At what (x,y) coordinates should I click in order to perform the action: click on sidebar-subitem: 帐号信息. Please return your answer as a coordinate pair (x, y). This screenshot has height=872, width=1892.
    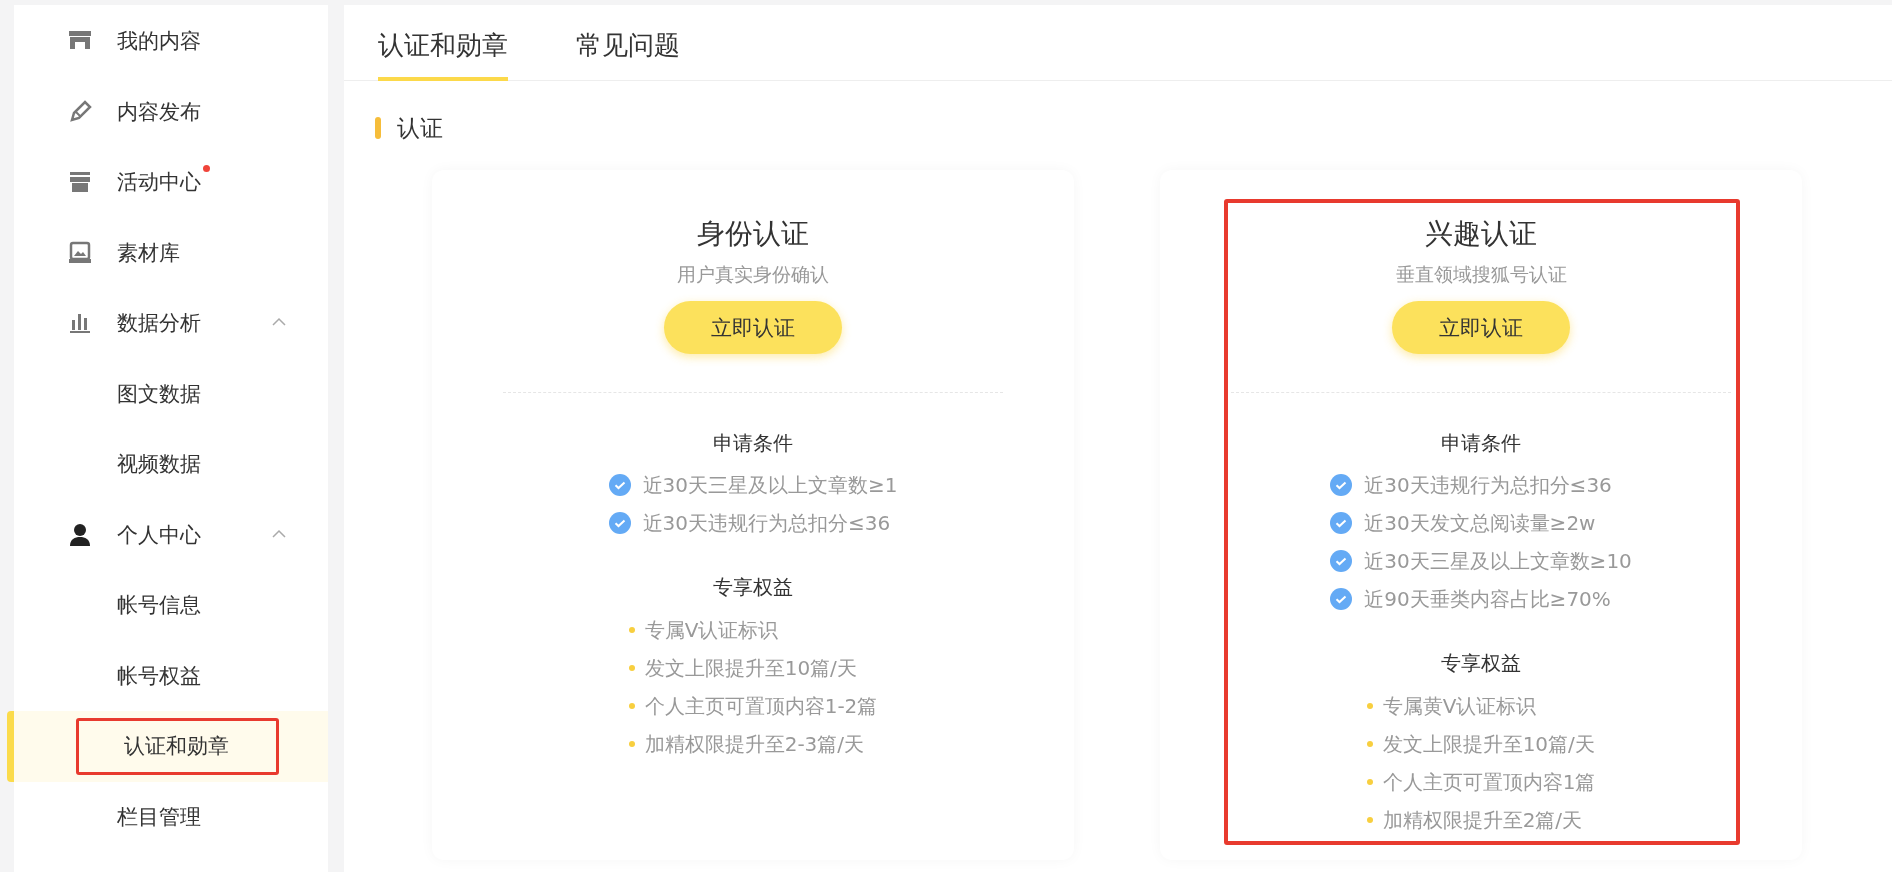
    Looking at the image, I should click on (171, 605).